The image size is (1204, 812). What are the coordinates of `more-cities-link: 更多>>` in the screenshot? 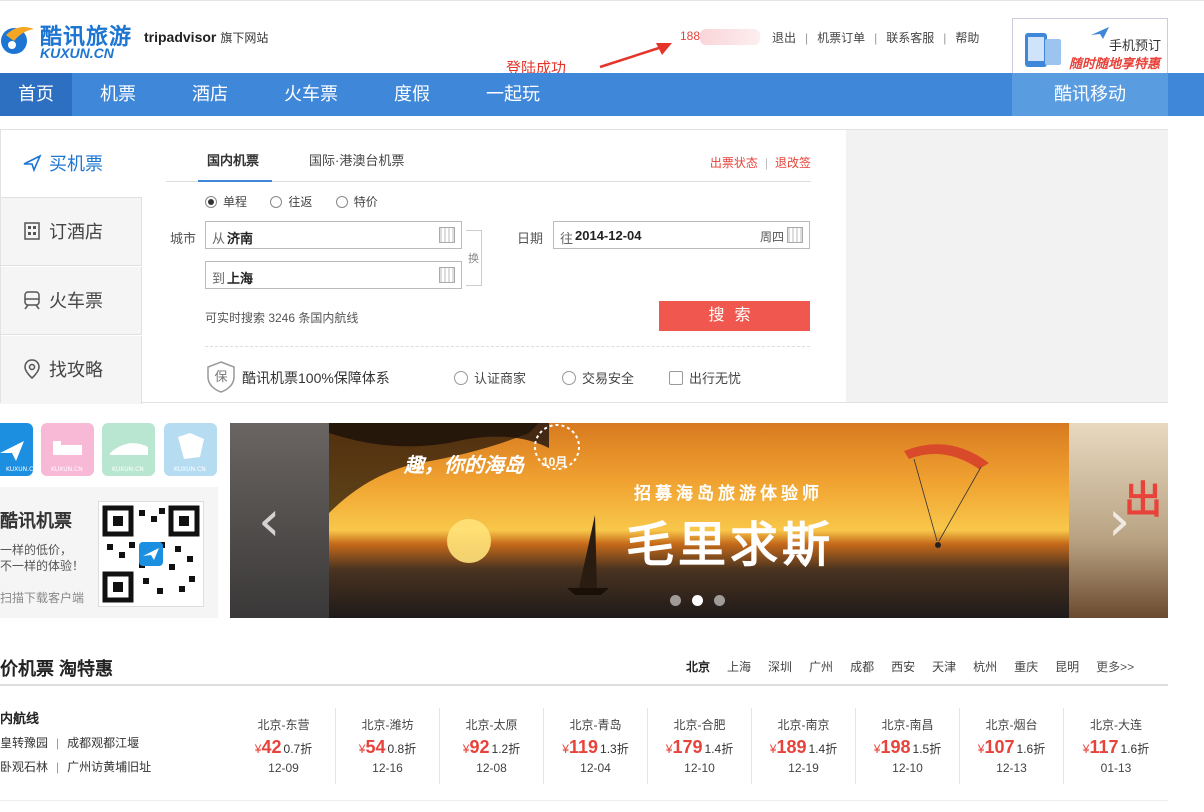 It's located at (1115, 667).